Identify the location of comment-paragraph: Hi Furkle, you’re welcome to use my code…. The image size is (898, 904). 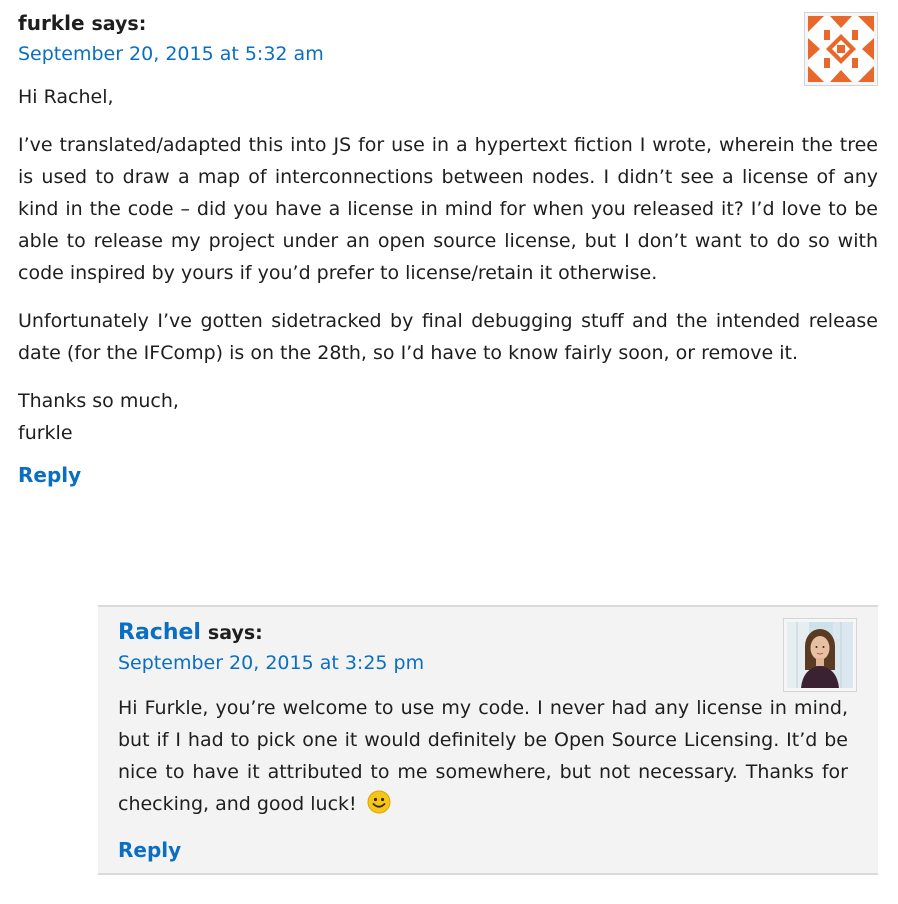
(483, 758).